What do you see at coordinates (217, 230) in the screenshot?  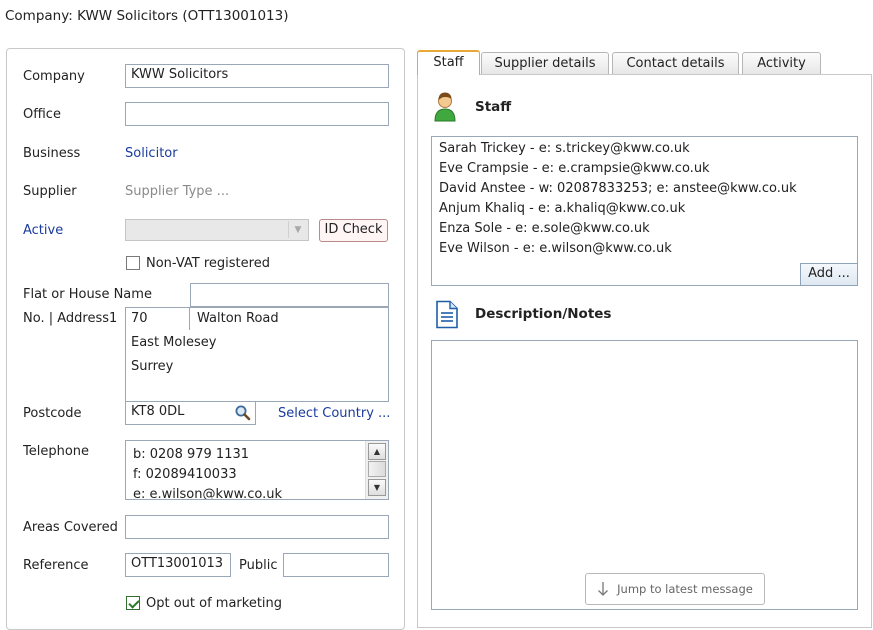 I see `active-select: ▼` at bounding box center [217, 230].